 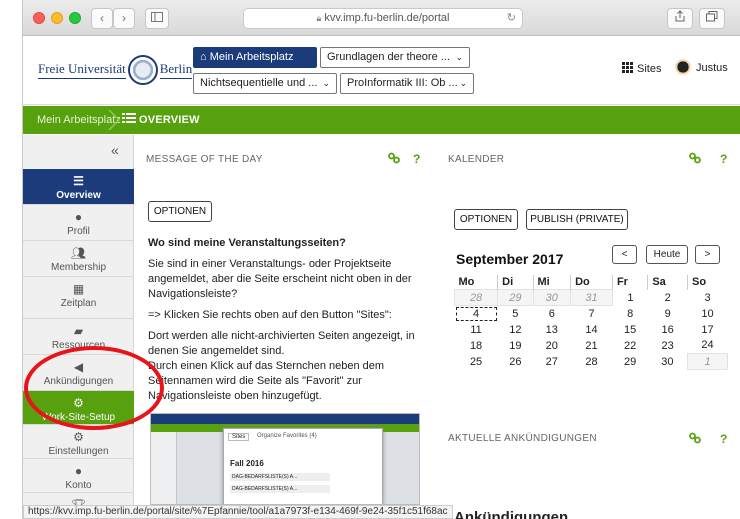 I want to click on calendar-day-today: 4, so click(x=476, y=314).